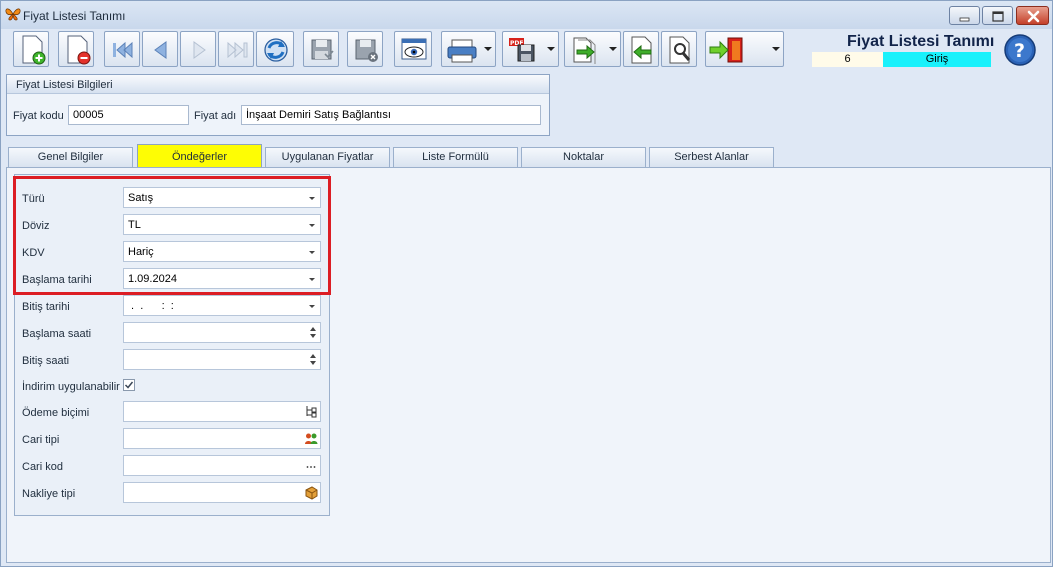  I want to click on maximize-button, so click(997, 15).